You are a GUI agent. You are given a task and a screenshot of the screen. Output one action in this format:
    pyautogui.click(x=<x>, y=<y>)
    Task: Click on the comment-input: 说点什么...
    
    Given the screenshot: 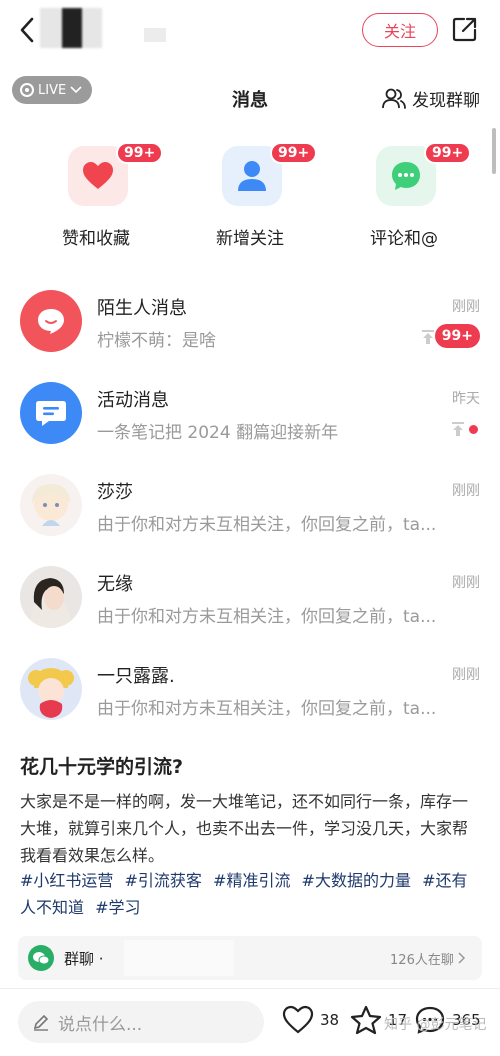 What is the action you would take?
    pyautogui.click(x=141, y=1022)
    